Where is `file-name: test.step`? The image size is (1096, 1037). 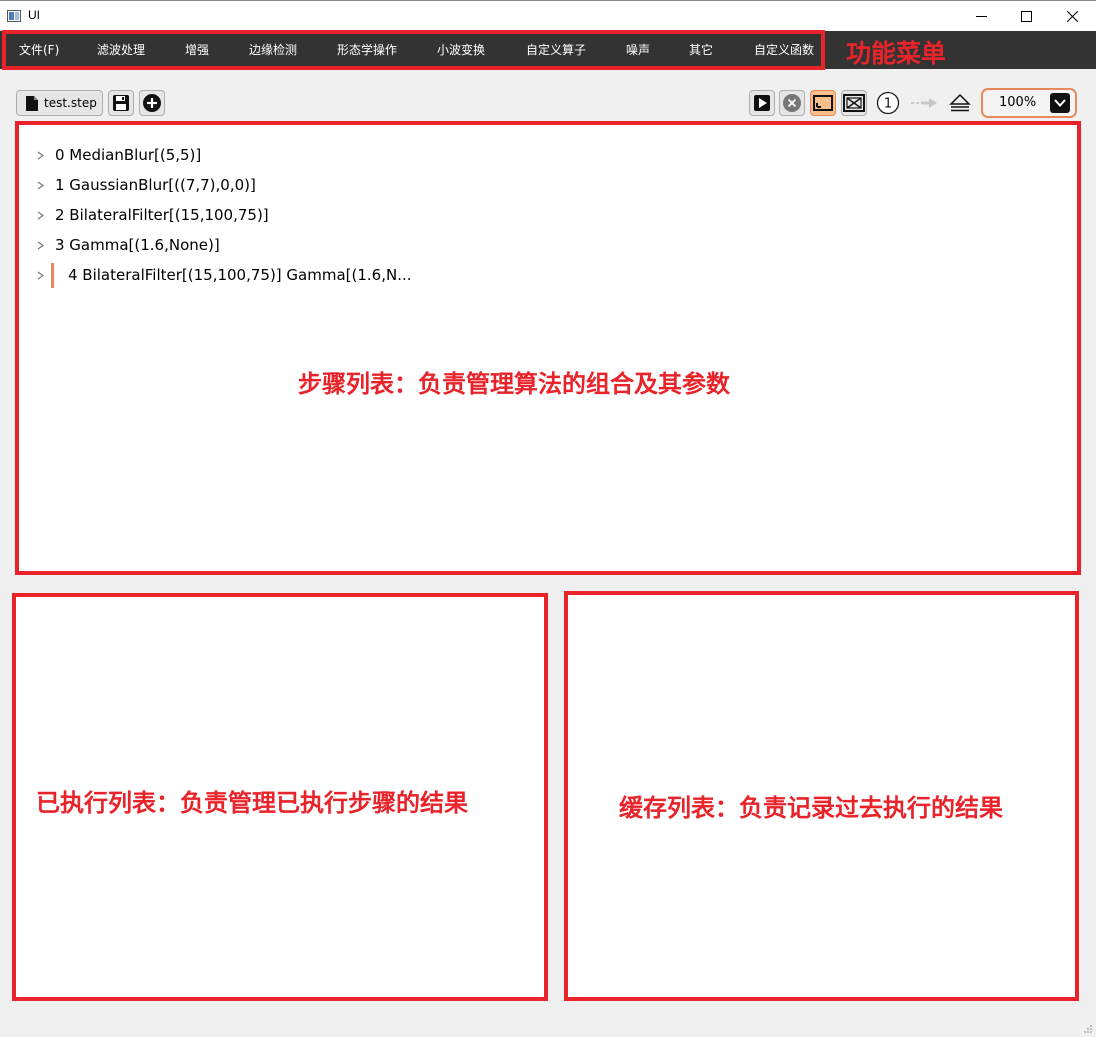 file-name: test.step is located at coordinates (70, 103).